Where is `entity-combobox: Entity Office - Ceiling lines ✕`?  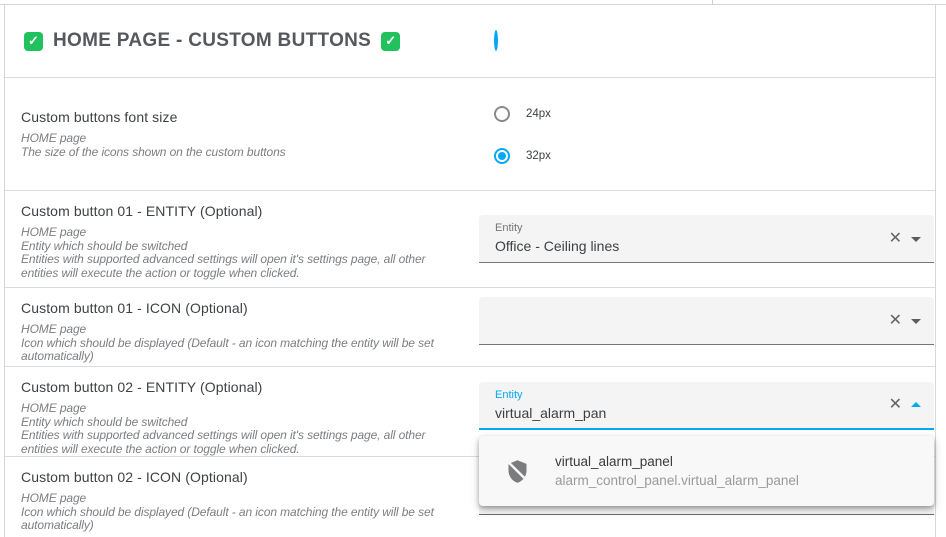
entity-combobox: Entity Office - Ceiling lines ✕ is located at coordinates (706, 239).